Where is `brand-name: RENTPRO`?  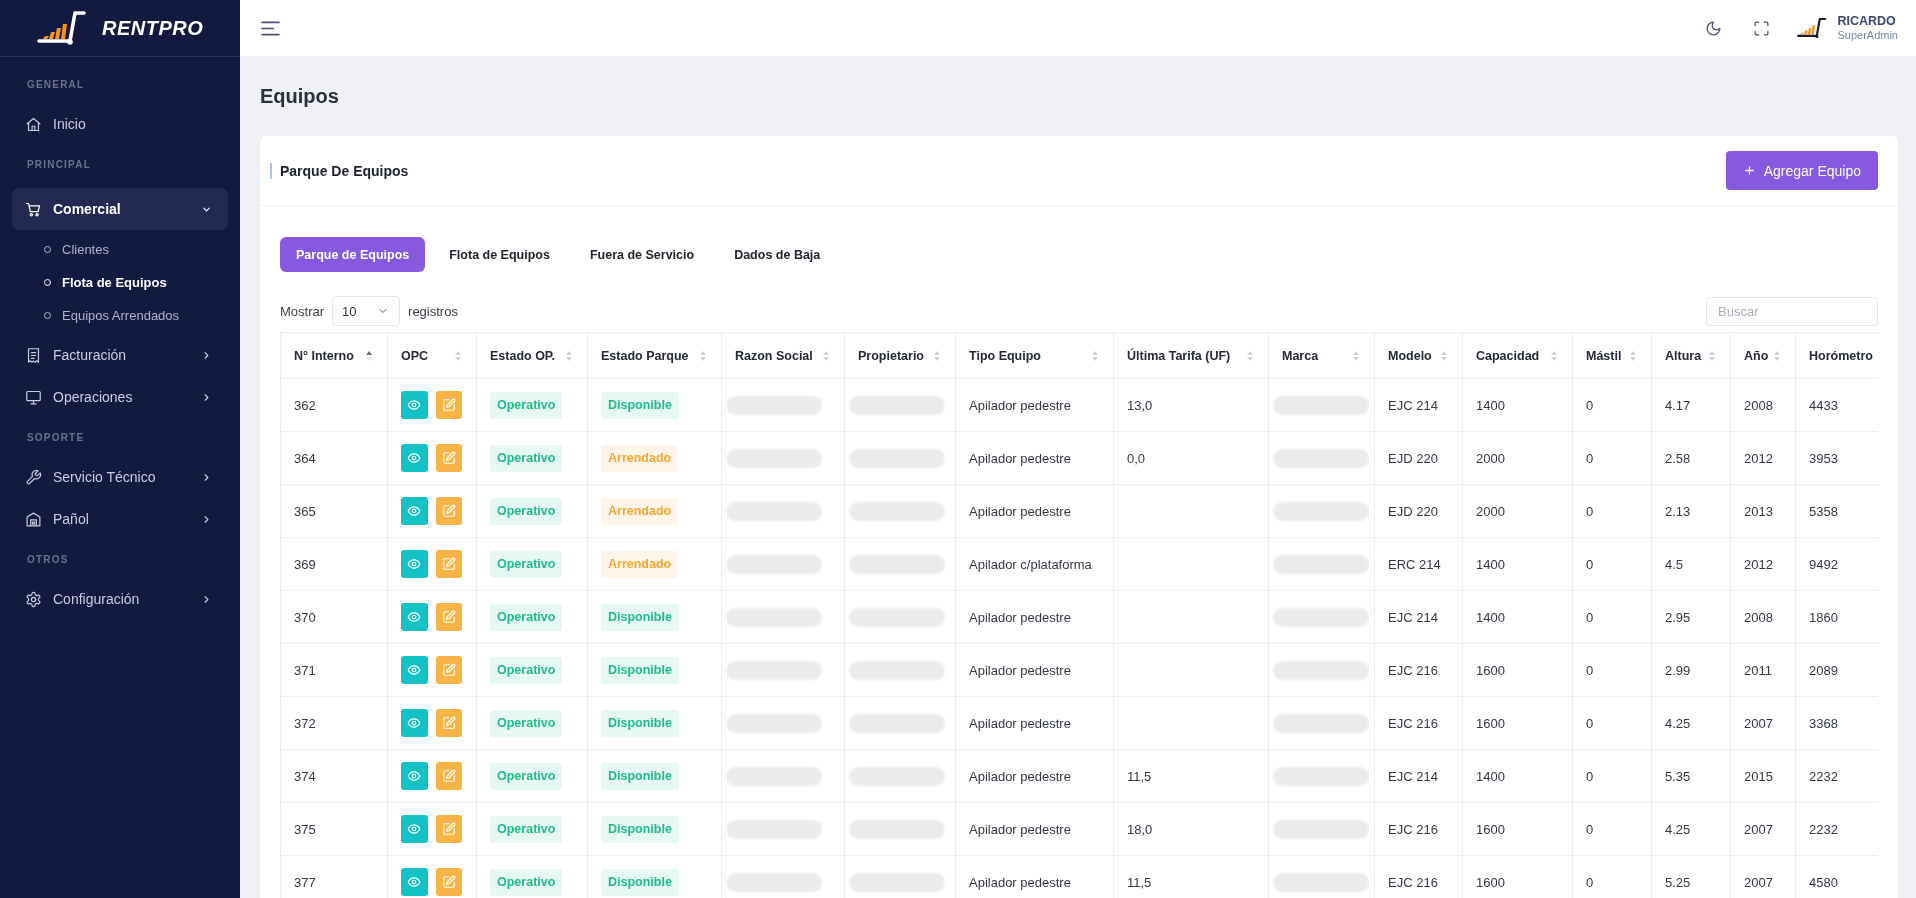 brand-name: RENTPRO is located at coordinates (153, 28).